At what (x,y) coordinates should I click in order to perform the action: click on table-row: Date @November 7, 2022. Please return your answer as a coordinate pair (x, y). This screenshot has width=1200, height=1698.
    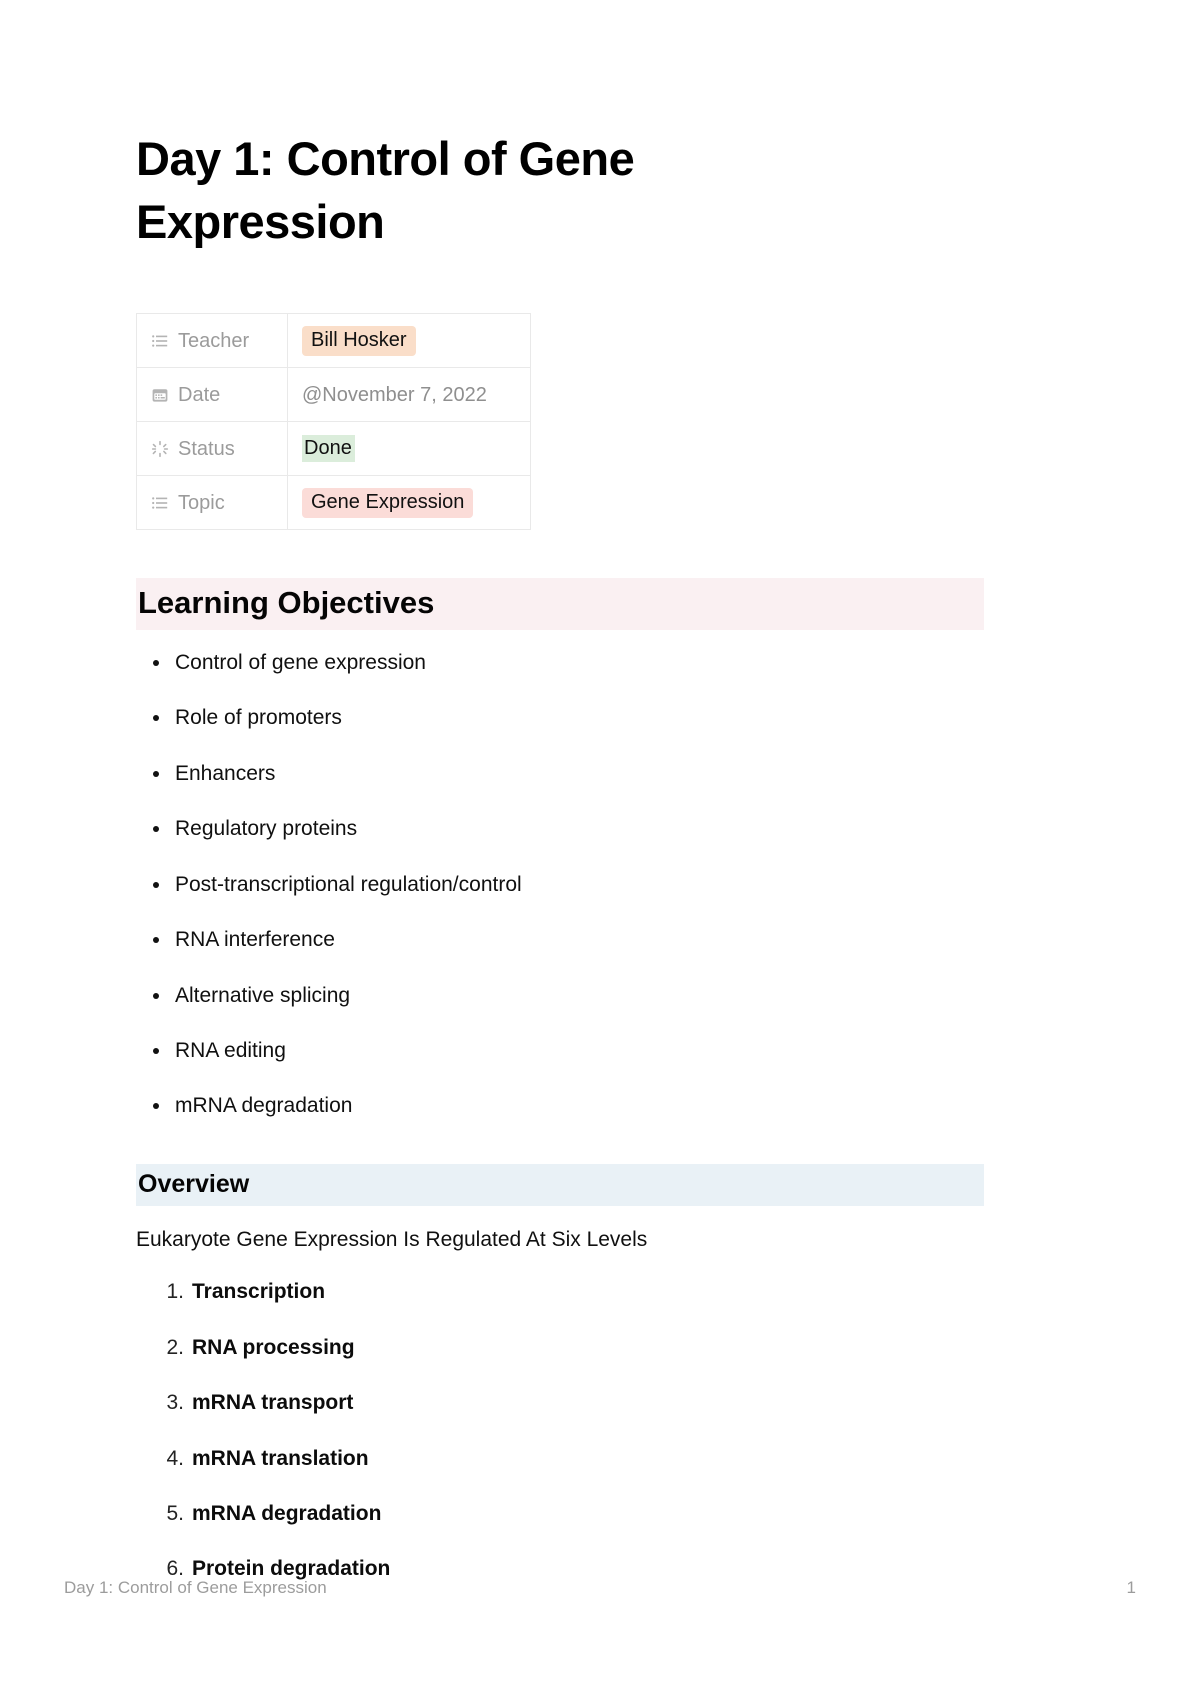
    Looking at the image, I should click on (333, 394).